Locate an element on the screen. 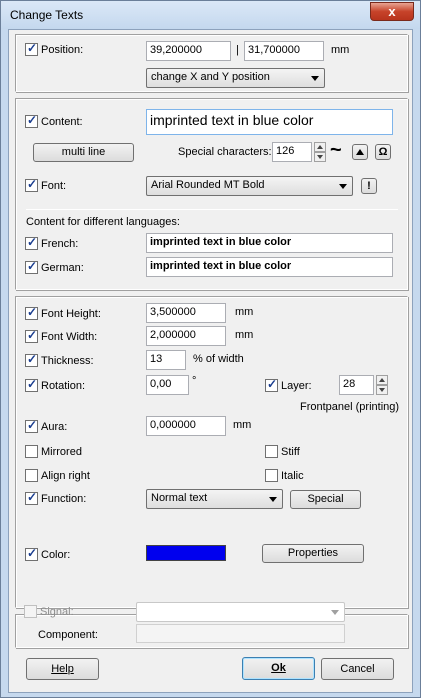 The image size is (421, 698). thickness-checkbox is located at coordinates (31, 359).